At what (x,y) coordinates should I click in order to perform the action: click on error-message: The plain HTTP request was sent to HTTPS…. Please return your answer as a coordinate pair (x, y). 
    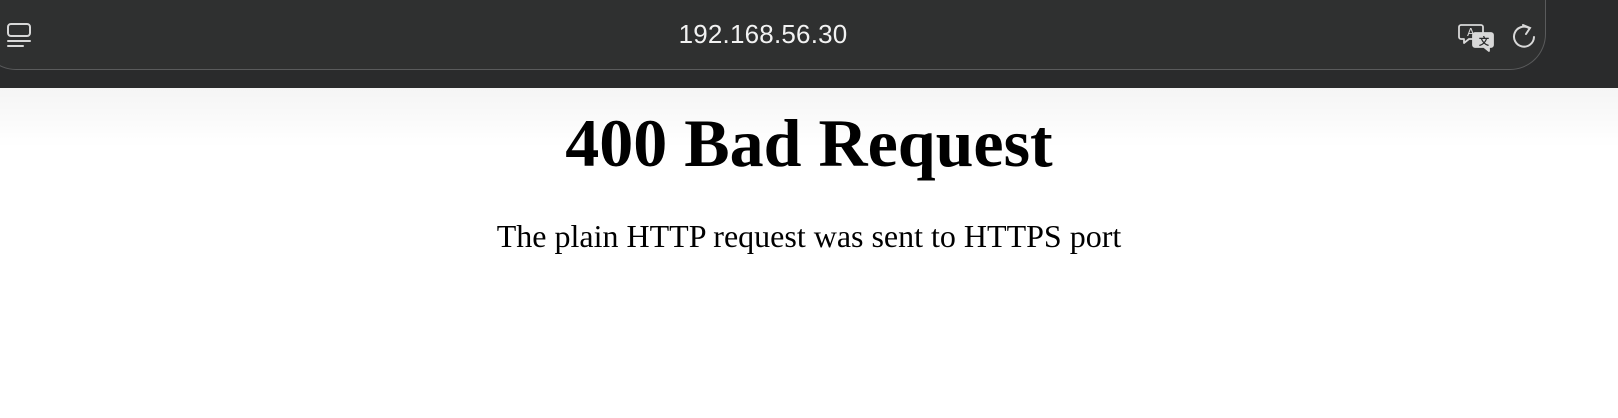
    Looking at the image, I should click on (809, 236).